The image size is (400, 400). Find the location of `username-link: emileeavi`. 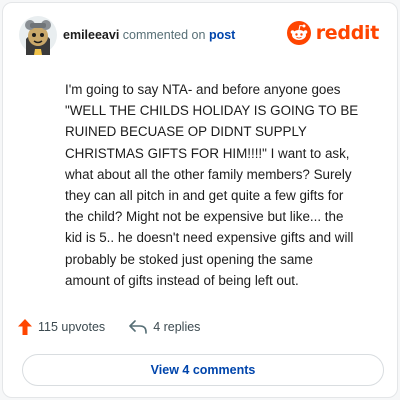

username-link: emileeavi is located at coordinates (91, 35).